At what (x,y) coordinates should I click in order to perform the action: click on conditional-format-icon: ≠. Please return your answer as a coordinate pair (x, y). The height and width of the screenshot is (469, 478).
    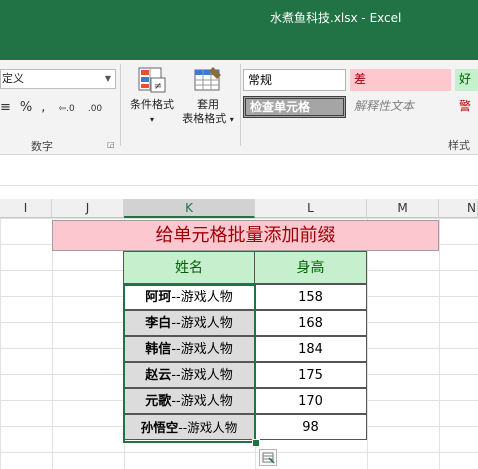
    Looking at the image, I should click on (152, 80).